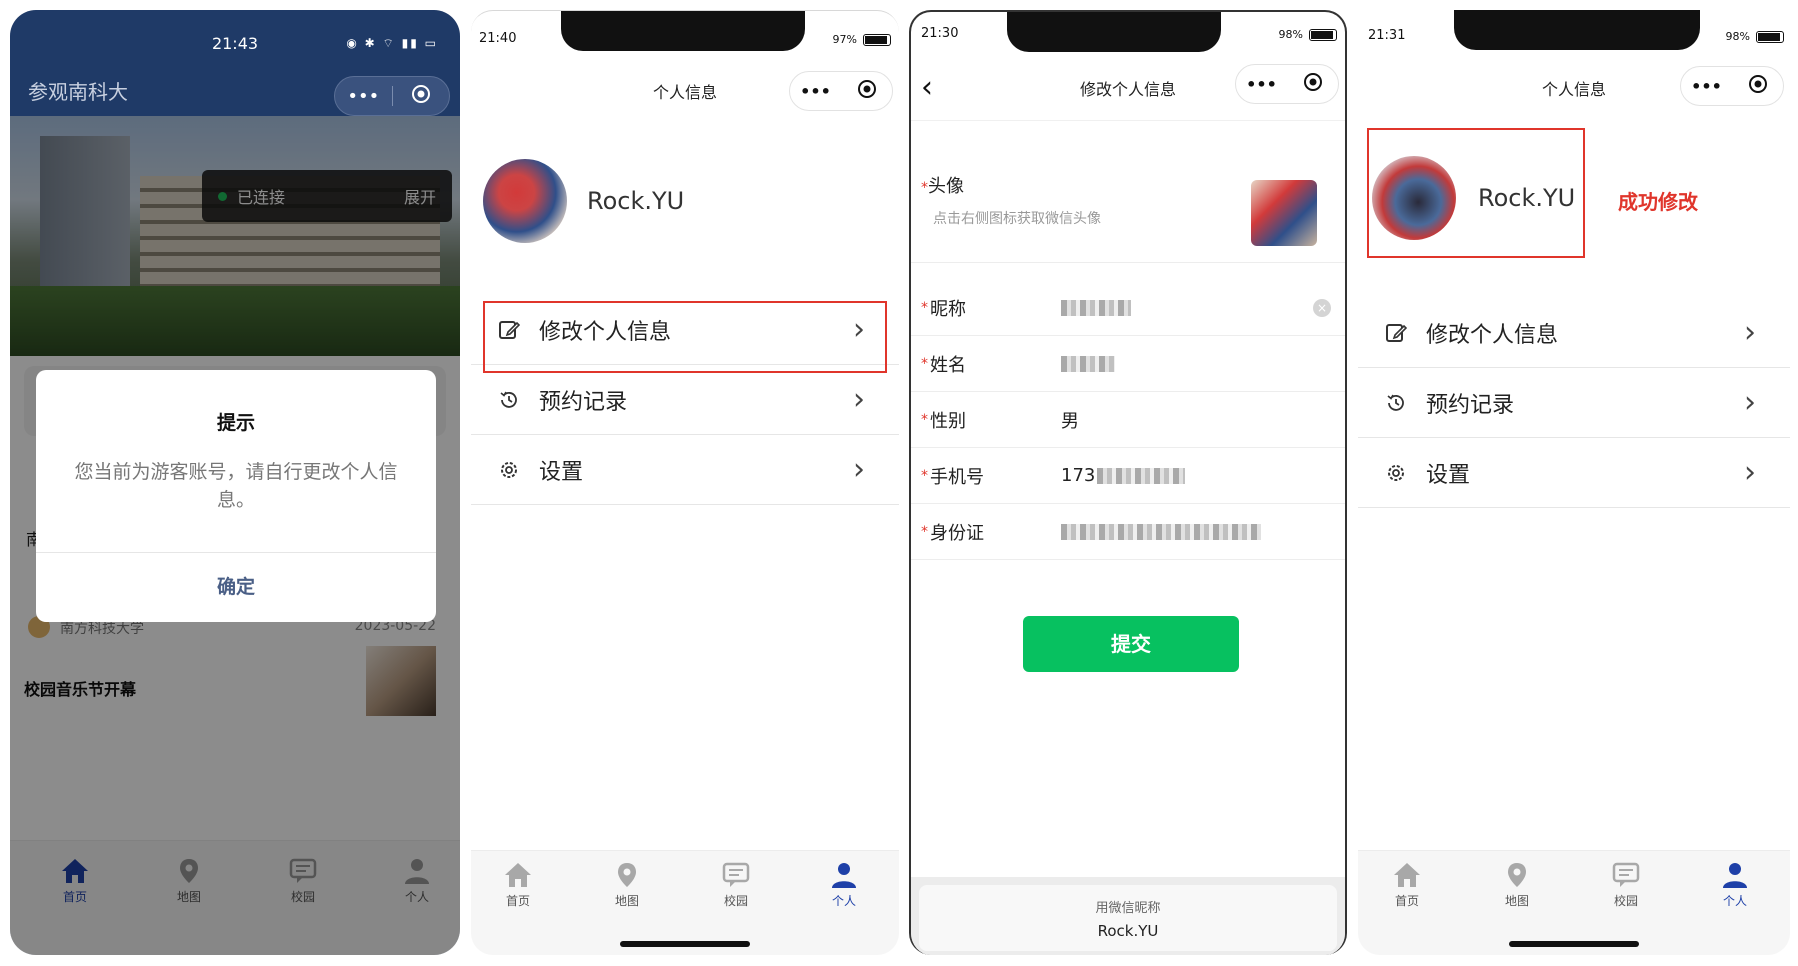  What do you see at coordinates (1088, 363) in the screenshot?
I see `name-value` at bounding box center [1088, 363].